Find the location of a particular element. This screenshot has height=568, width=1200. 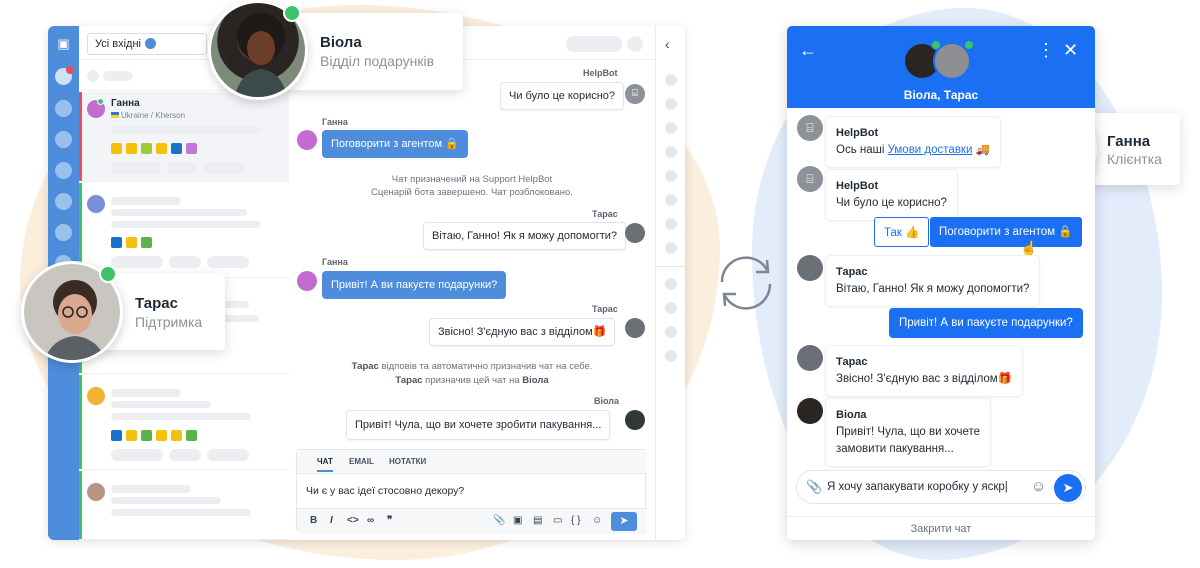

visitor-message: Привіт! А ви пакуєте подарунки? is located at coordinates (986, 323).